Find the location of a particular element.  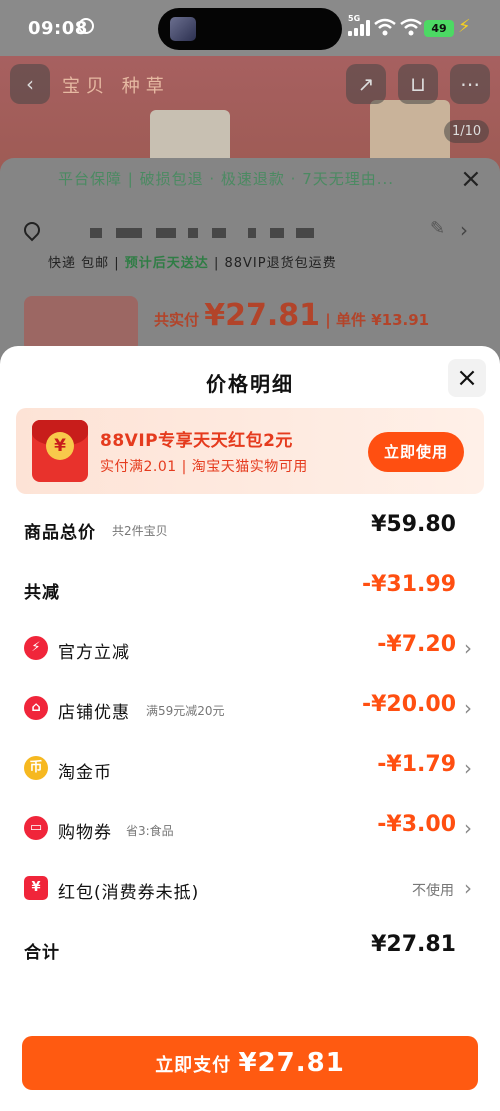

price-row-coins: 币 淘金币 -¥1.79 › is located at coordinates (250, 768).